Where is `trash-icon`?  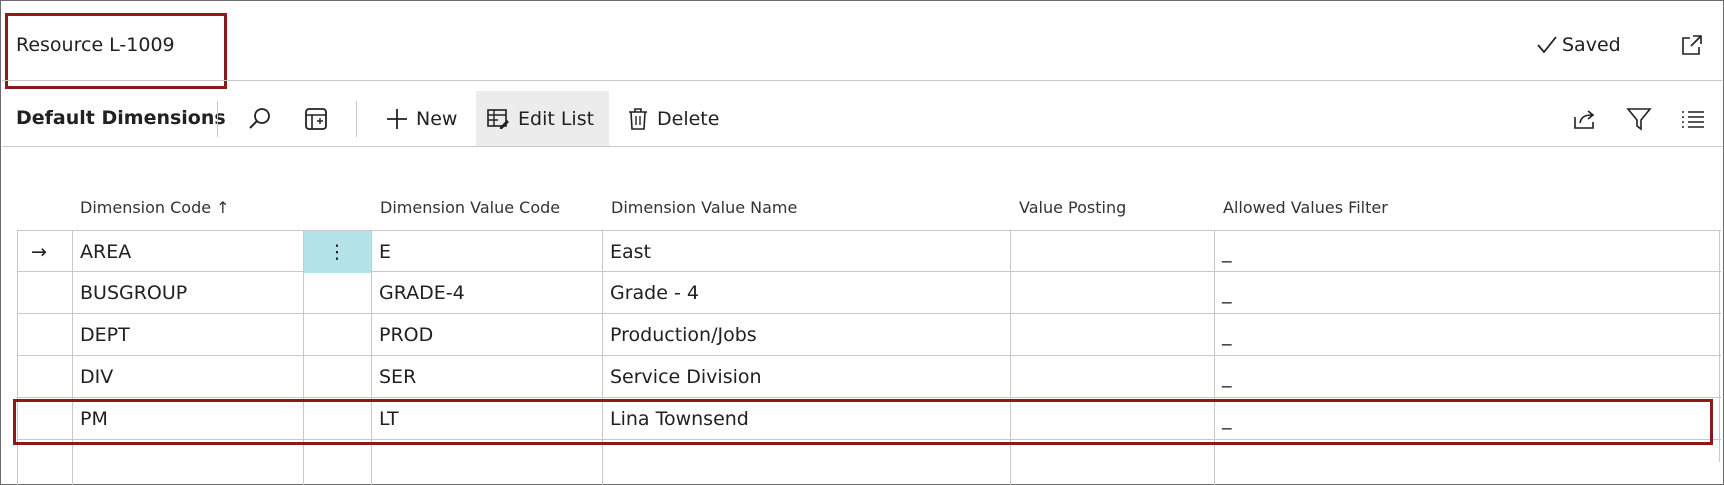 trash-icon is located at coordinates (638, 119).